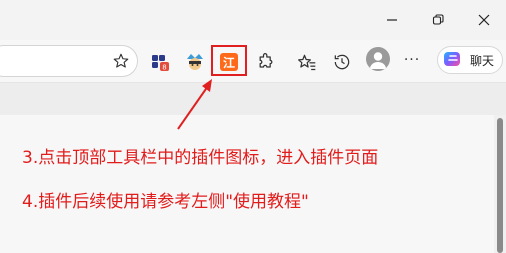 This screenshot has width=506, height=253. I want to click on instruction-line-2: 4.插件后续使用请参考左侧"使用教程", so click(165, 202).